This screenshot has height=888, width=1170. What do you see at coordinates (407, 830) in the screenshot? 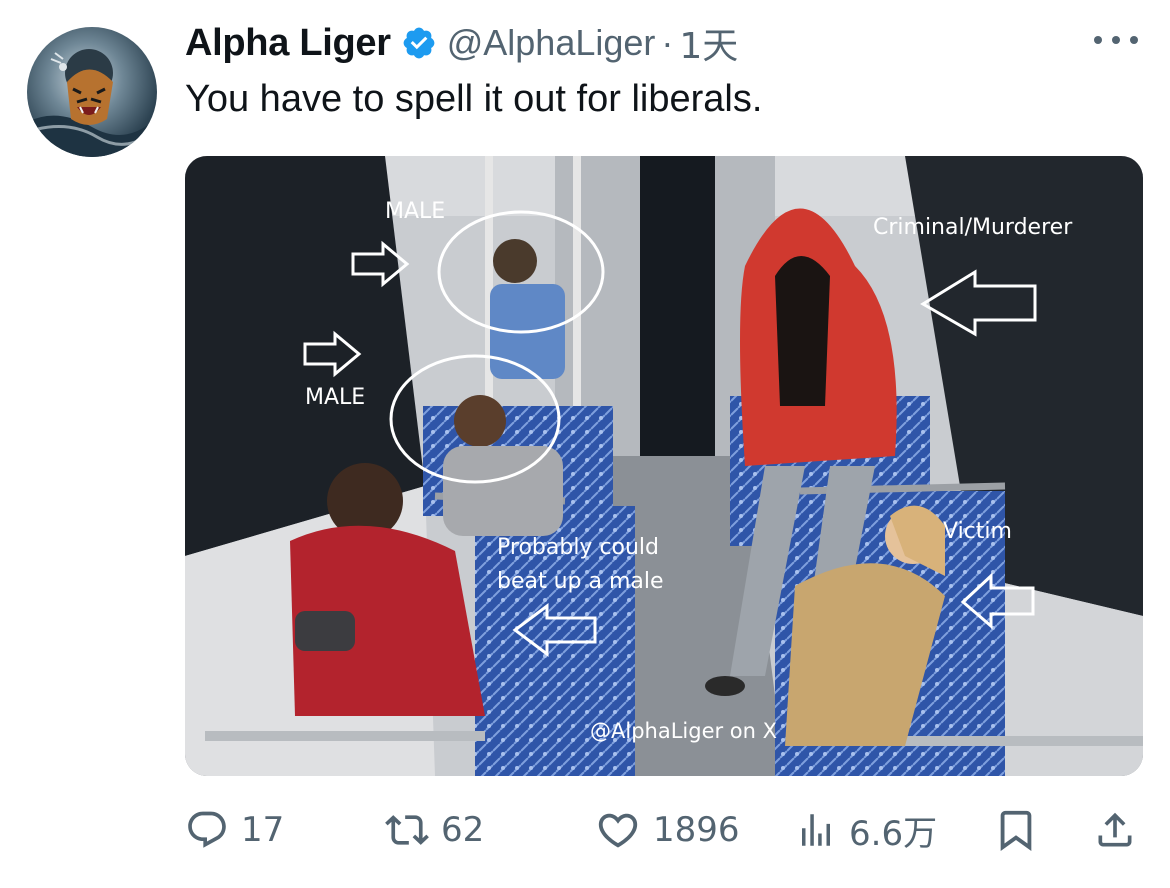
I see `repost-icon` at bounding box center [407, 830].